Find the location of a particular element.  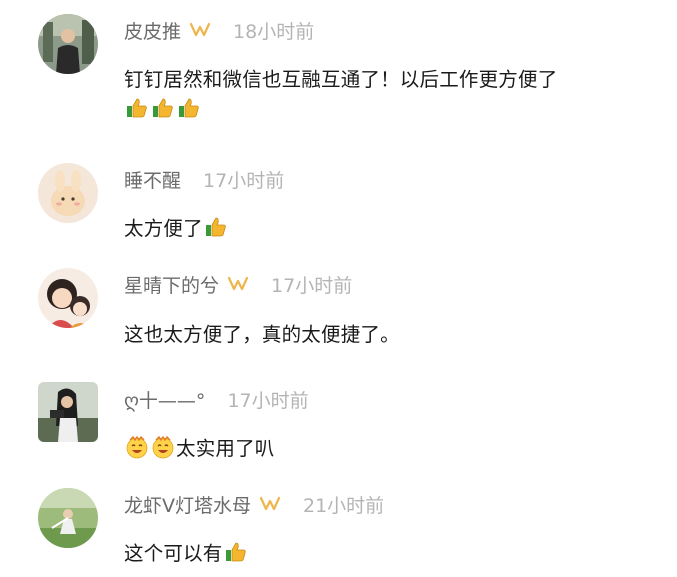

username: ღ十——° is located at coordinates (164, 399).